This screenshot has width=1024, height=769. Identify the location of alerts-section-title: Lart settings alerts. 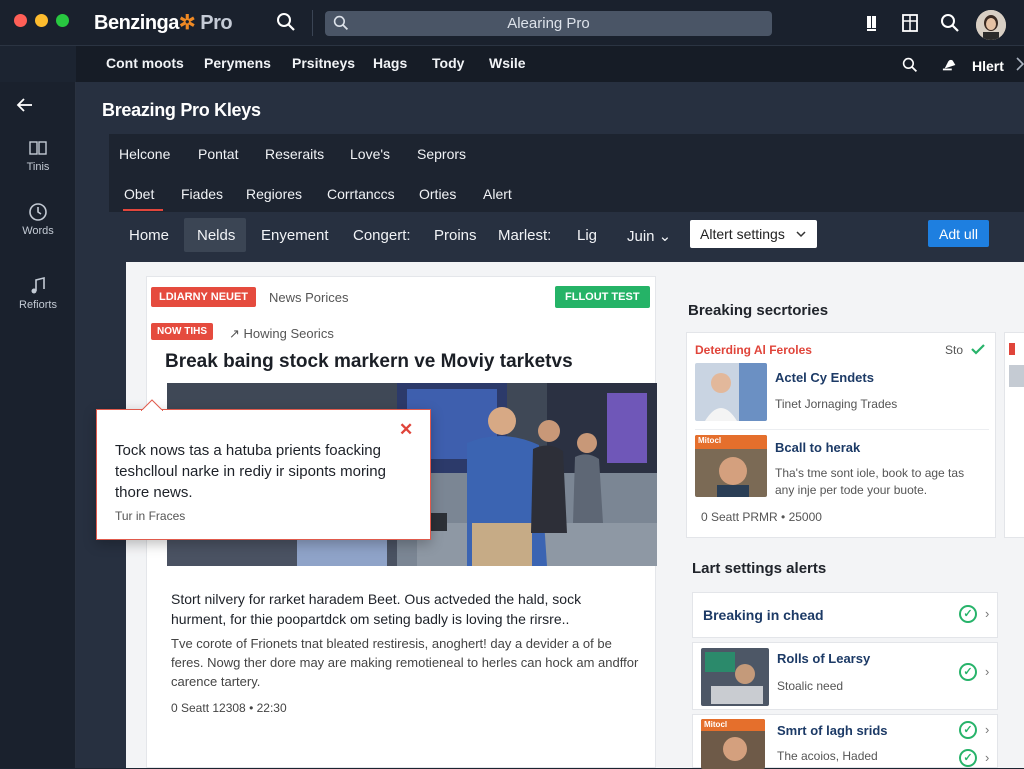
(759, 568).